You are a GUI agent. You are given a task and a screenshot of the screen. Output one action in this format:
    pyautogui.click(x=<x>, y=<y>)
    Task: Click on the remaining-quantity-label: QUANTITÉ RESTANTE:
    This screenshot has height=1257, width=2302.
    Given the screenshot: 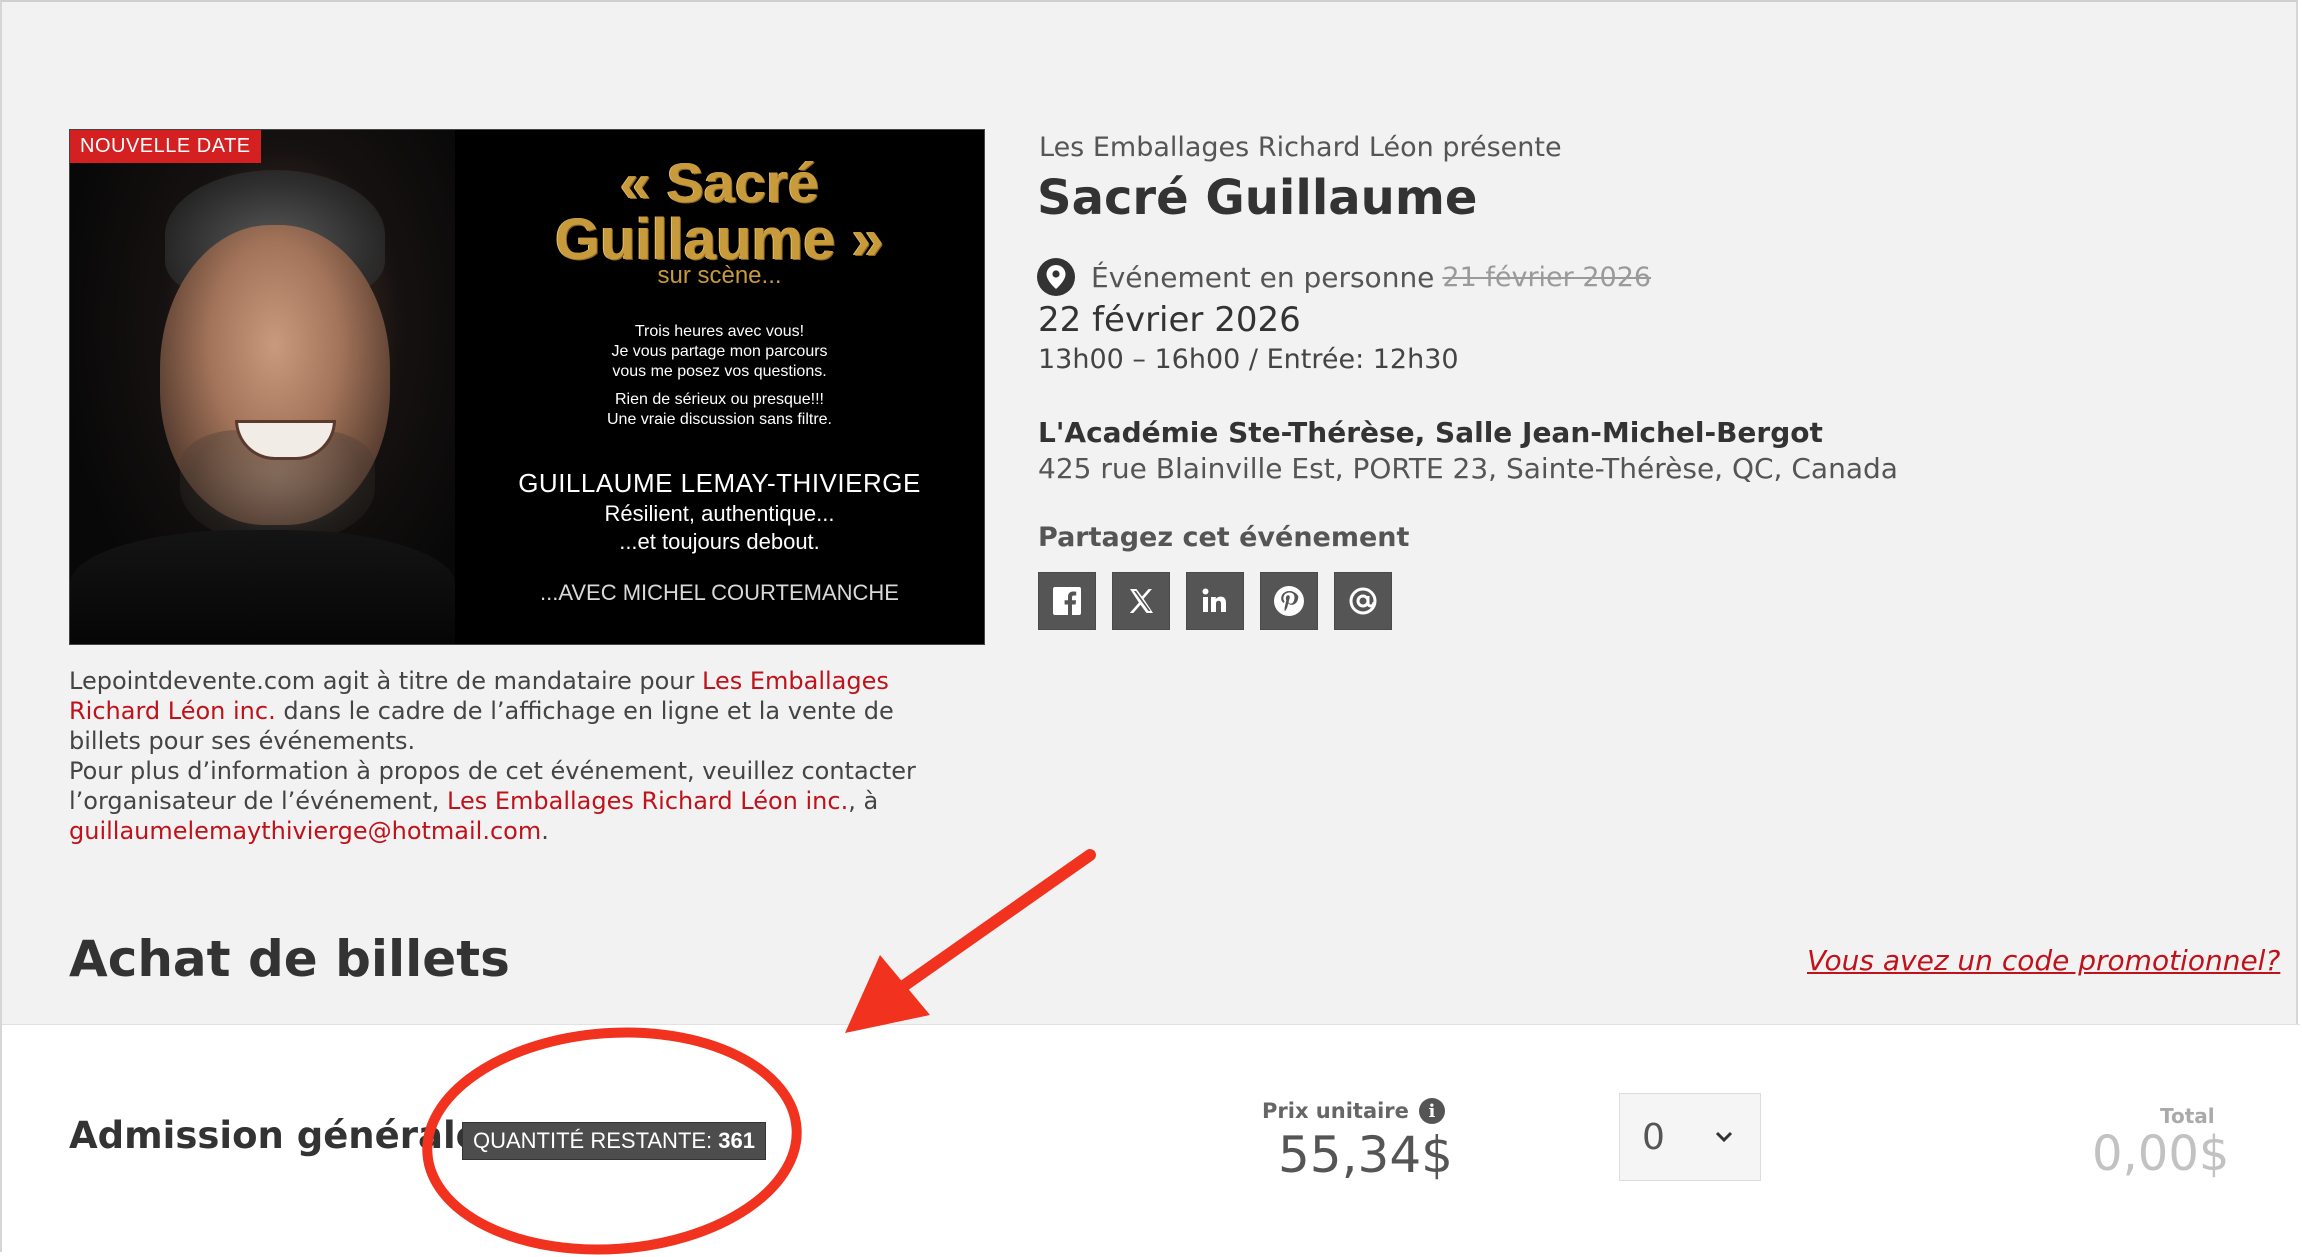 What is the action you would take?
    pyautogui.click(x=593, y=1140)
    